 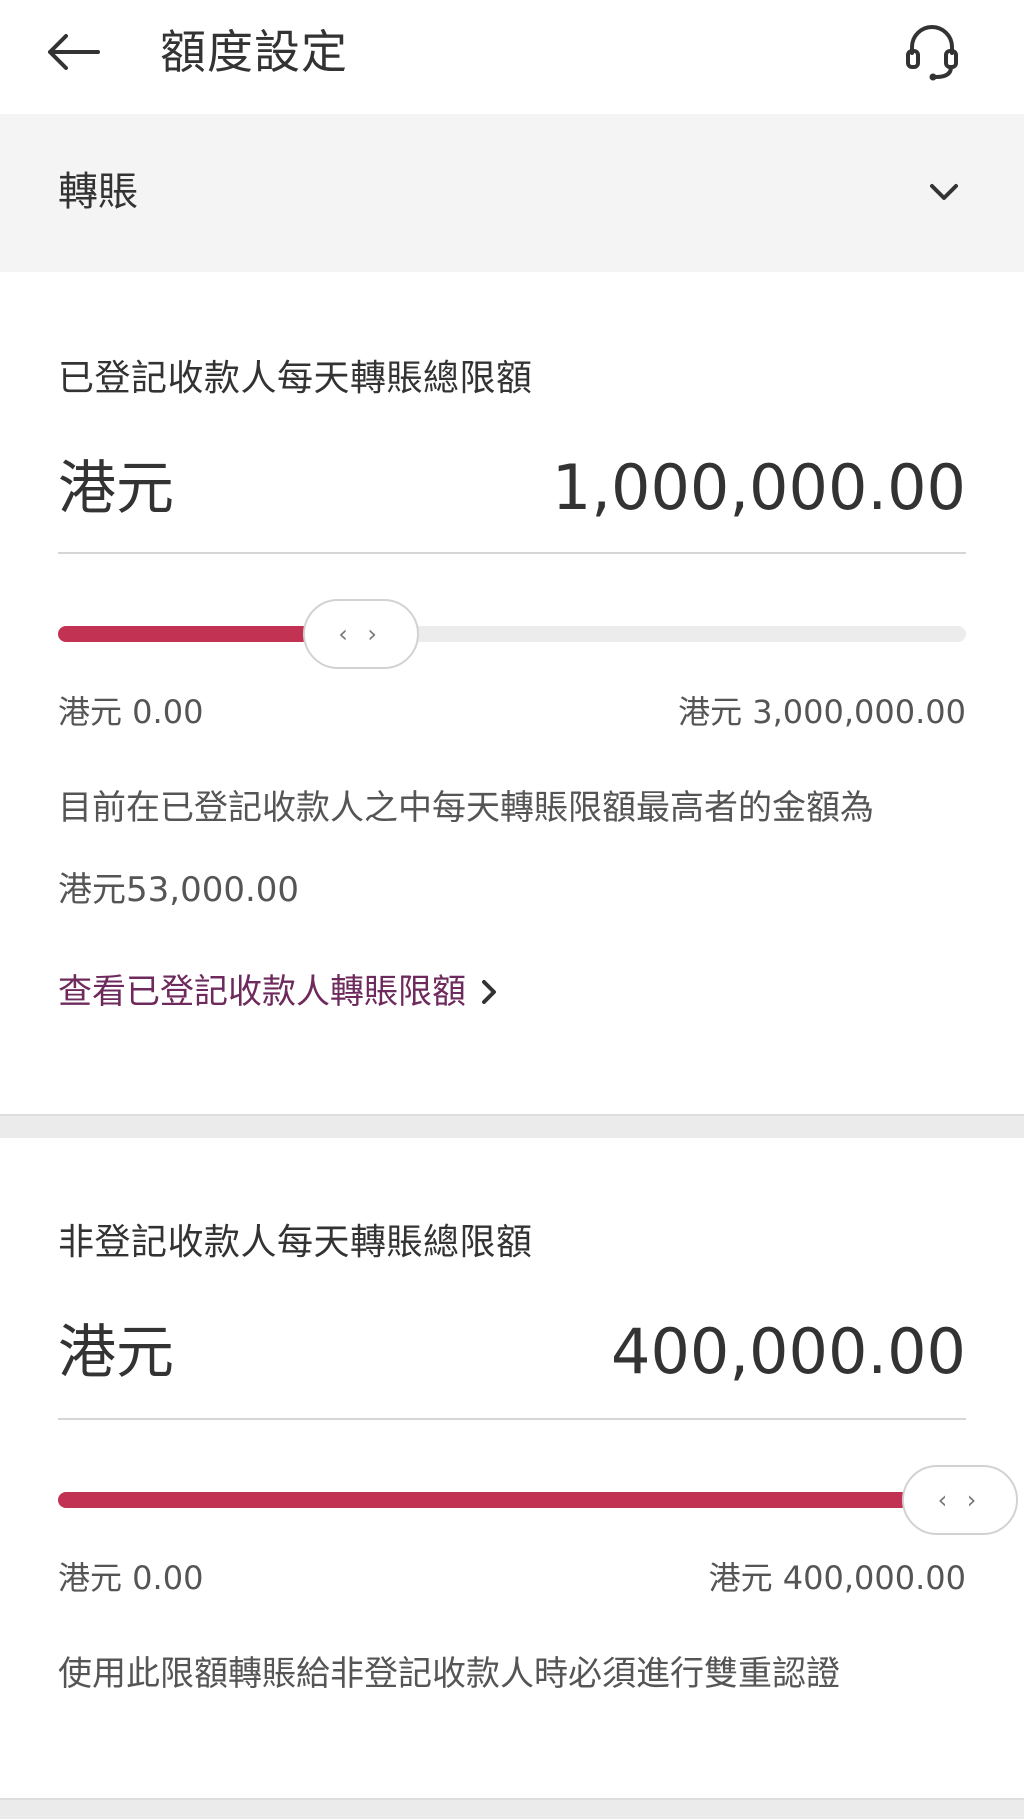 I want to click on registered-amount-underline, so click(x=512, y=553).